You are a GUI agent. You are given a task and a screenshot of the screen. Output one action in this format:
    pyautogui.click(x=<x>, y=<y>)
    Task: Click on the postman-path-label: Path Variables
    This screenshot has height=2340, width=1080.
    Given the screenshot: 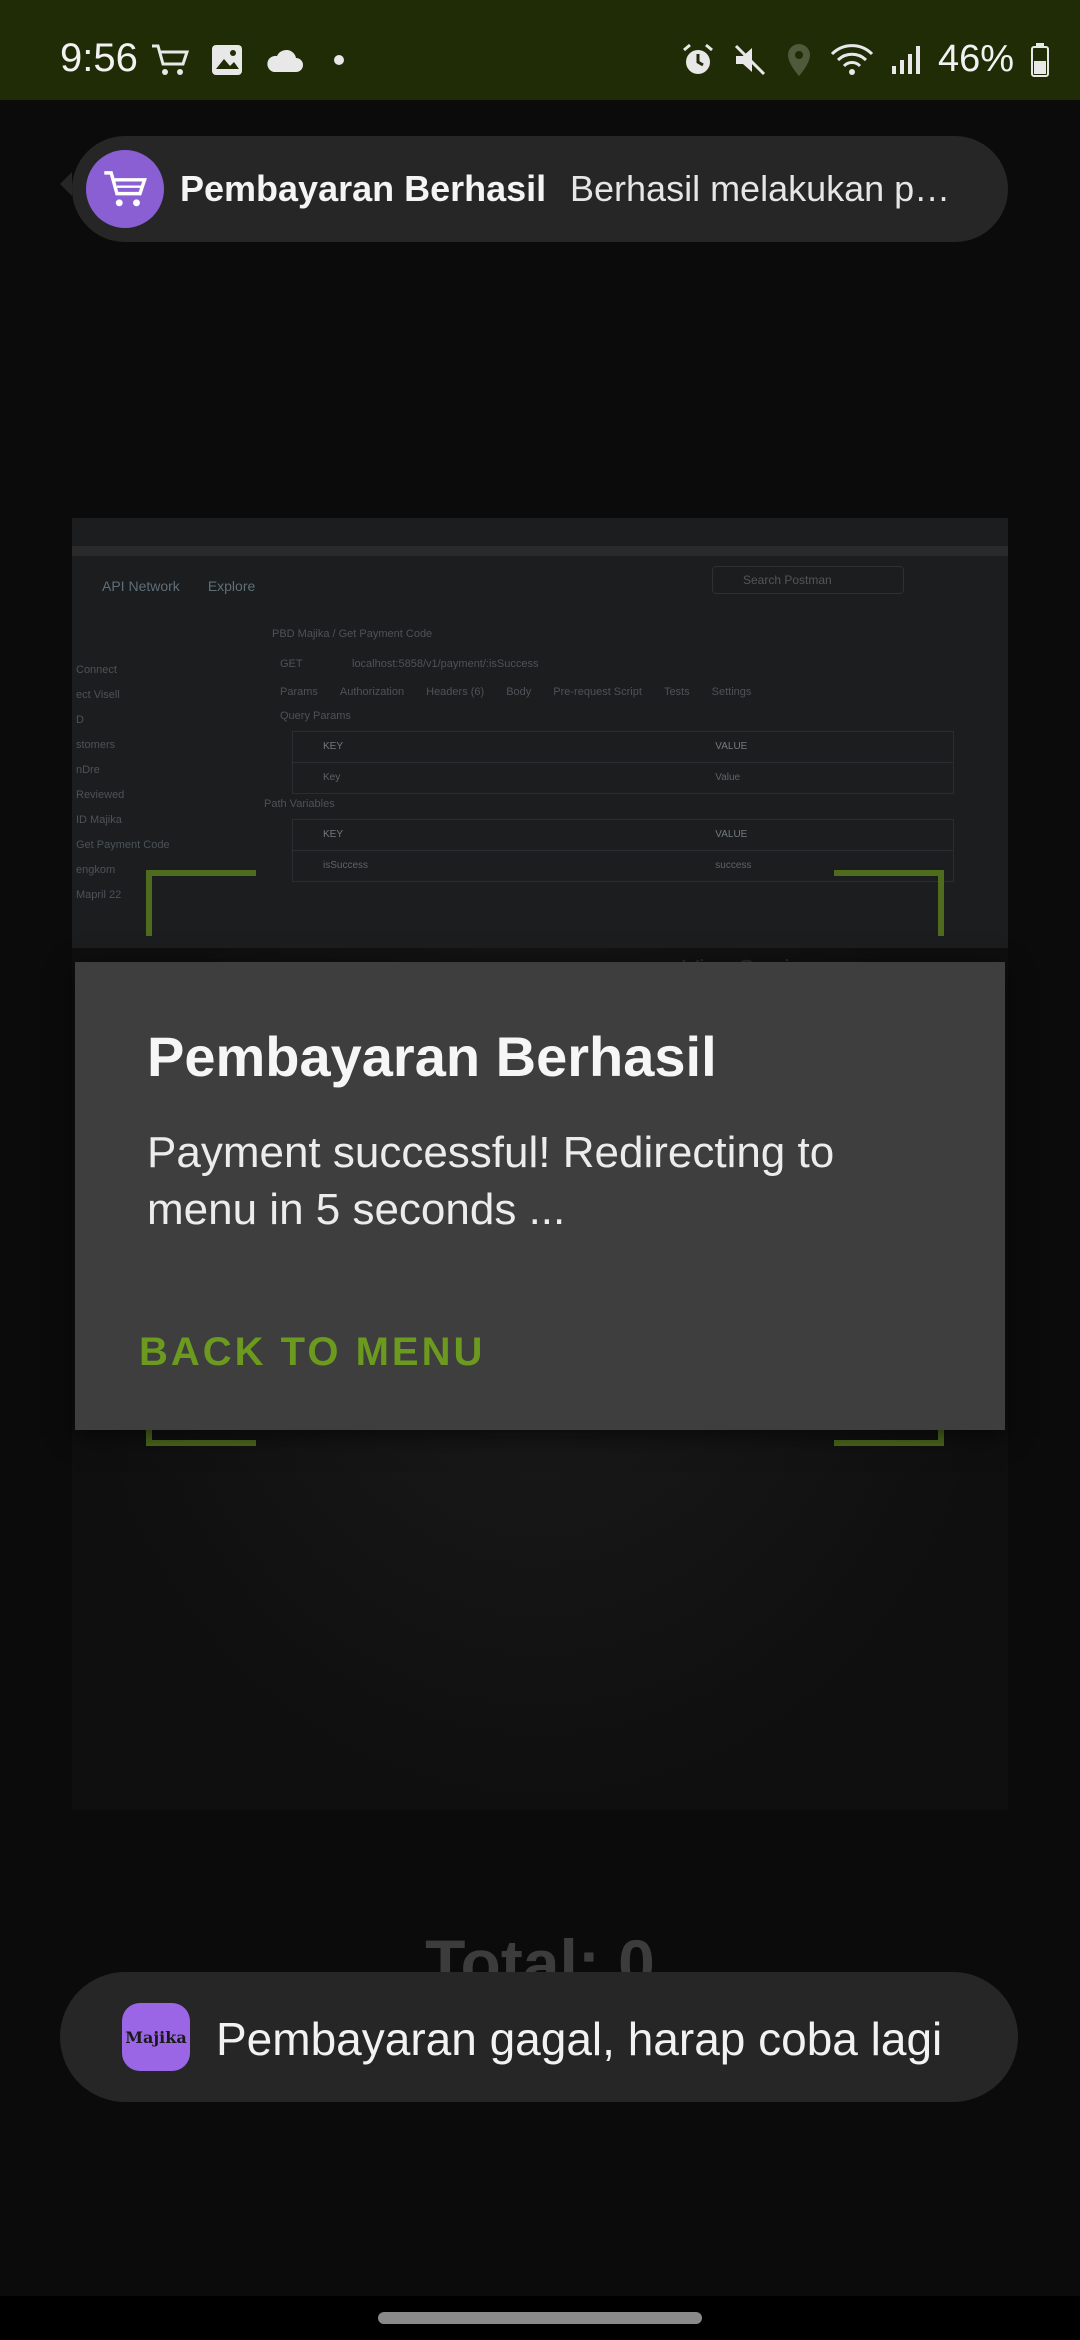 What is the action you would take?
    pyautogui.click(x=299, y=804)
    